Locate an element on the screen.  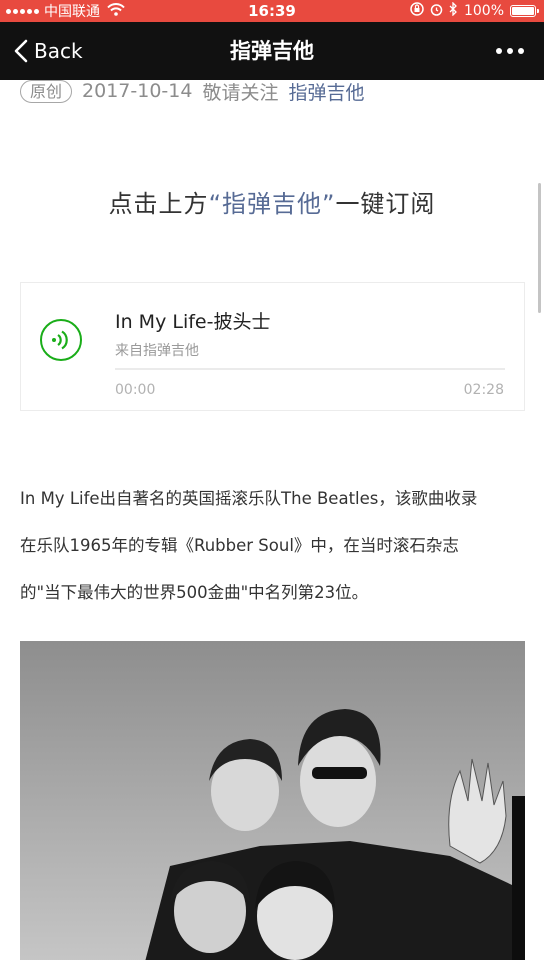
subscribe-close-quote: ” is located at coordinates (329, 204).